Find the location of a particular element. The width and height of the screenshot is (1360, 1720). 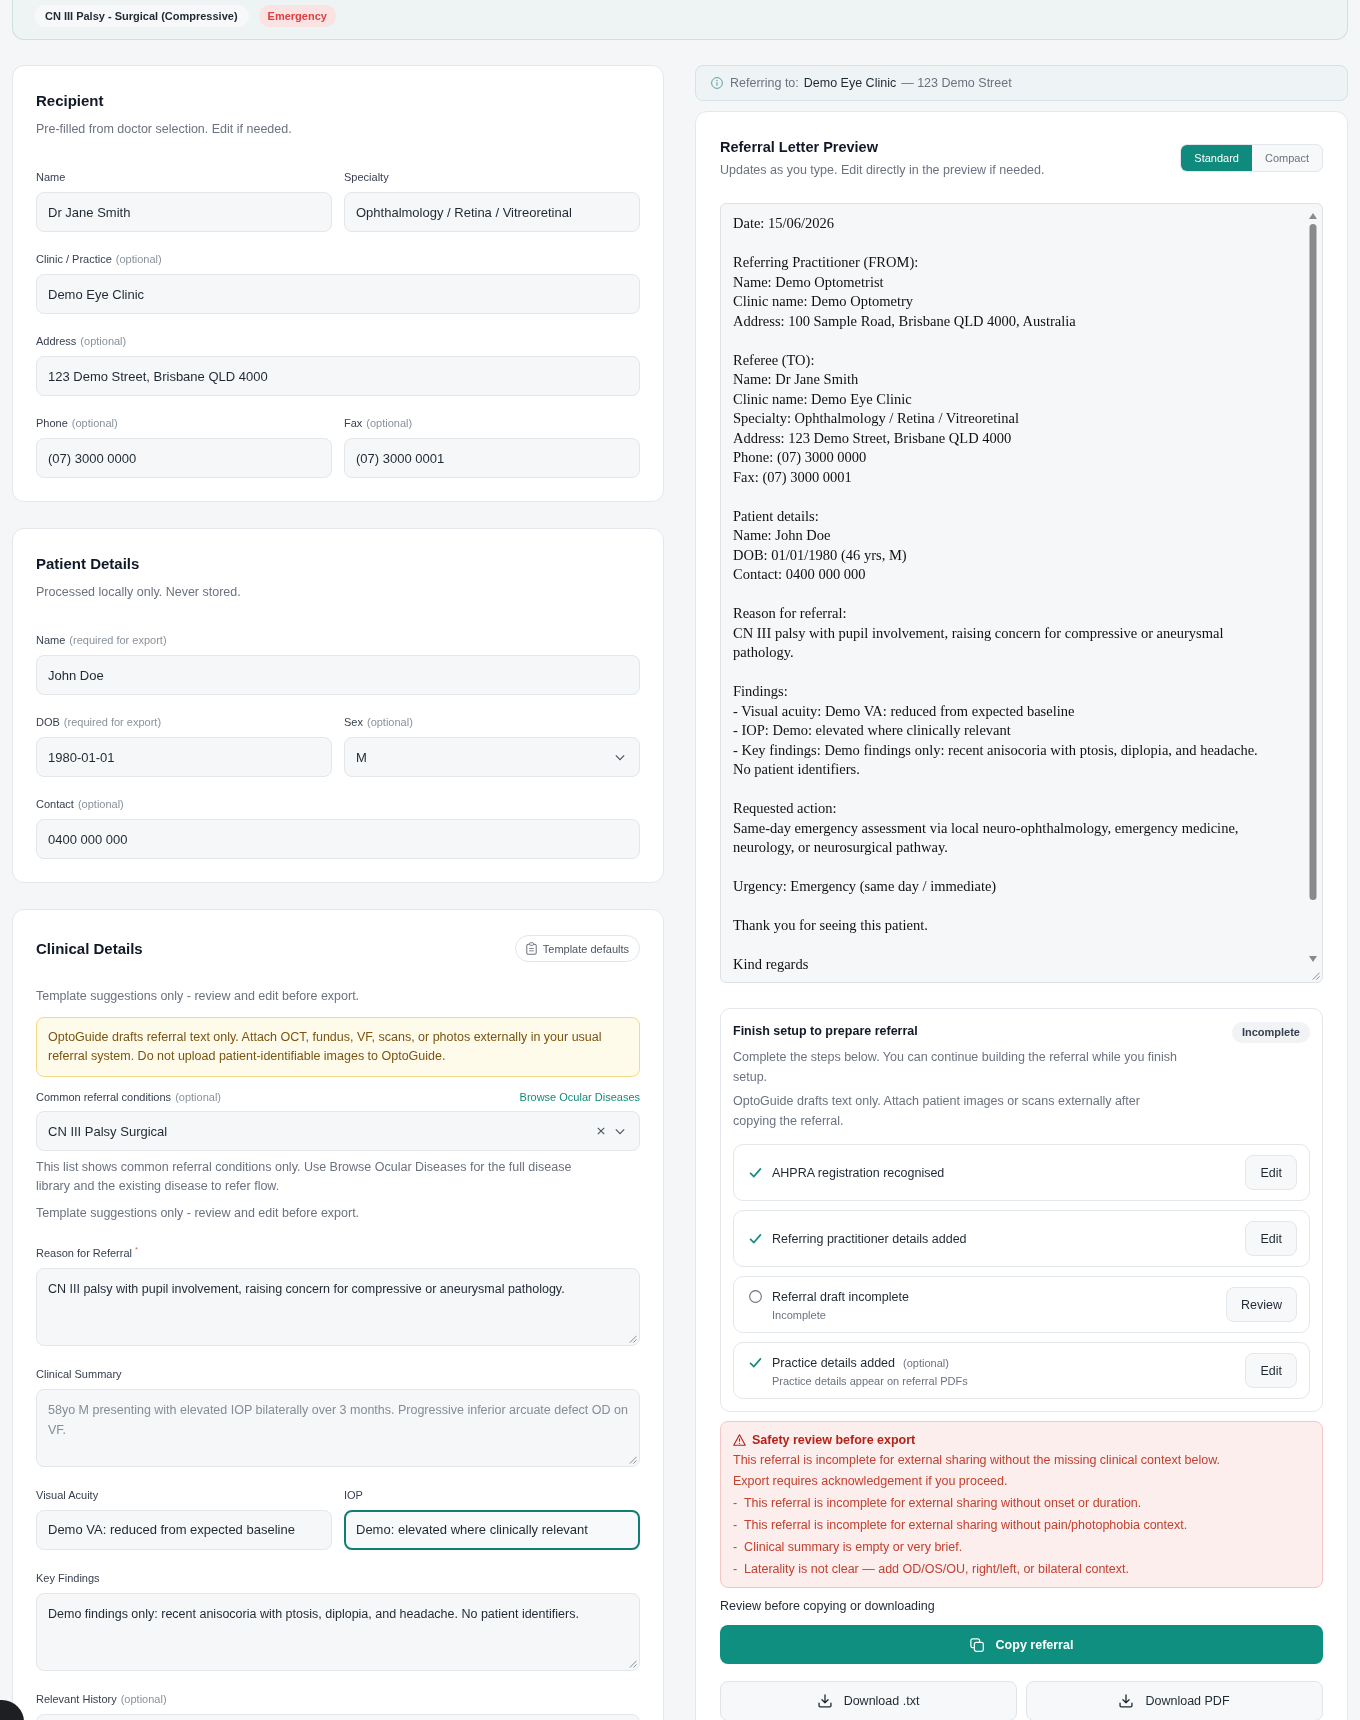

card-title: Recipient is located at coordinates (70, 101).